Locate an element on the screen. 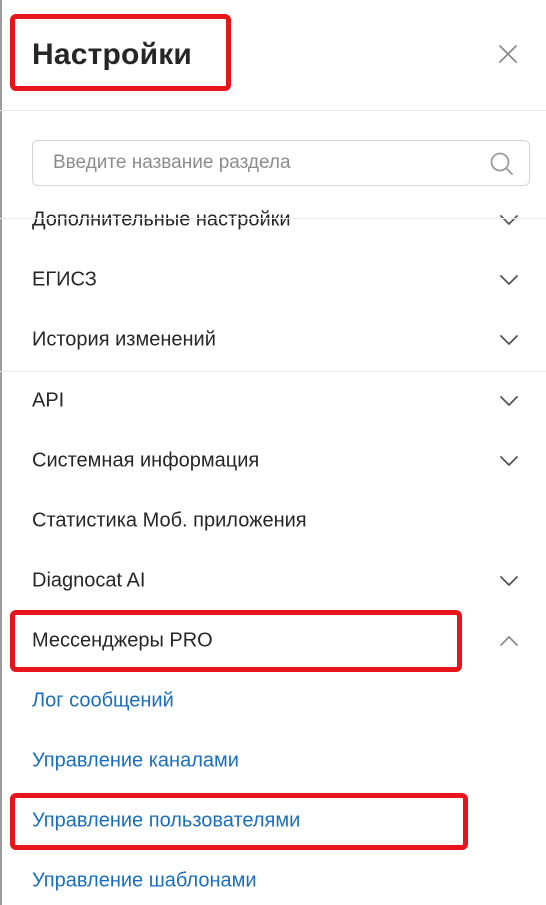  search-icon is located at coordinates (502, 164).